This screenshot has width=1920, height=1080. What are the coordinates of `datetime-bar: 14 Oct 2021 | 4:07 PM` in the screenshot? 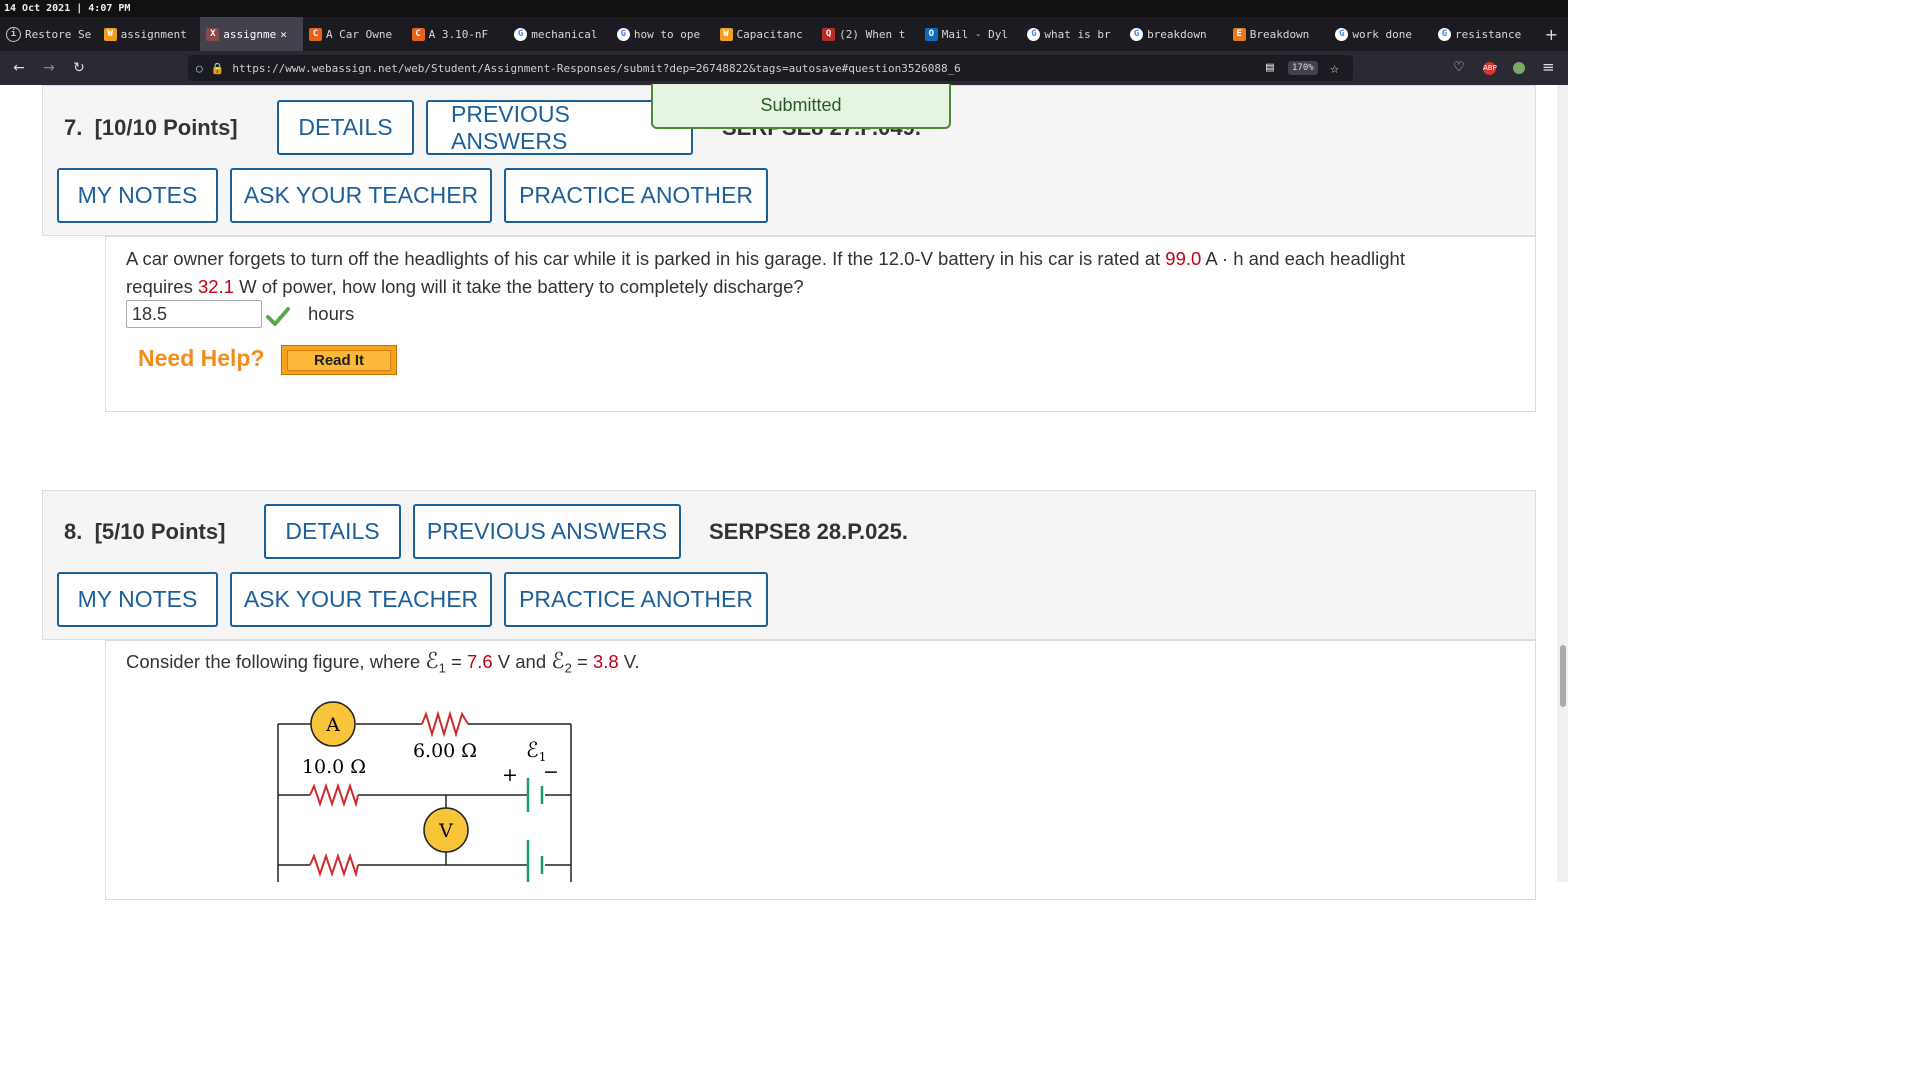 It's located at (784, 8).